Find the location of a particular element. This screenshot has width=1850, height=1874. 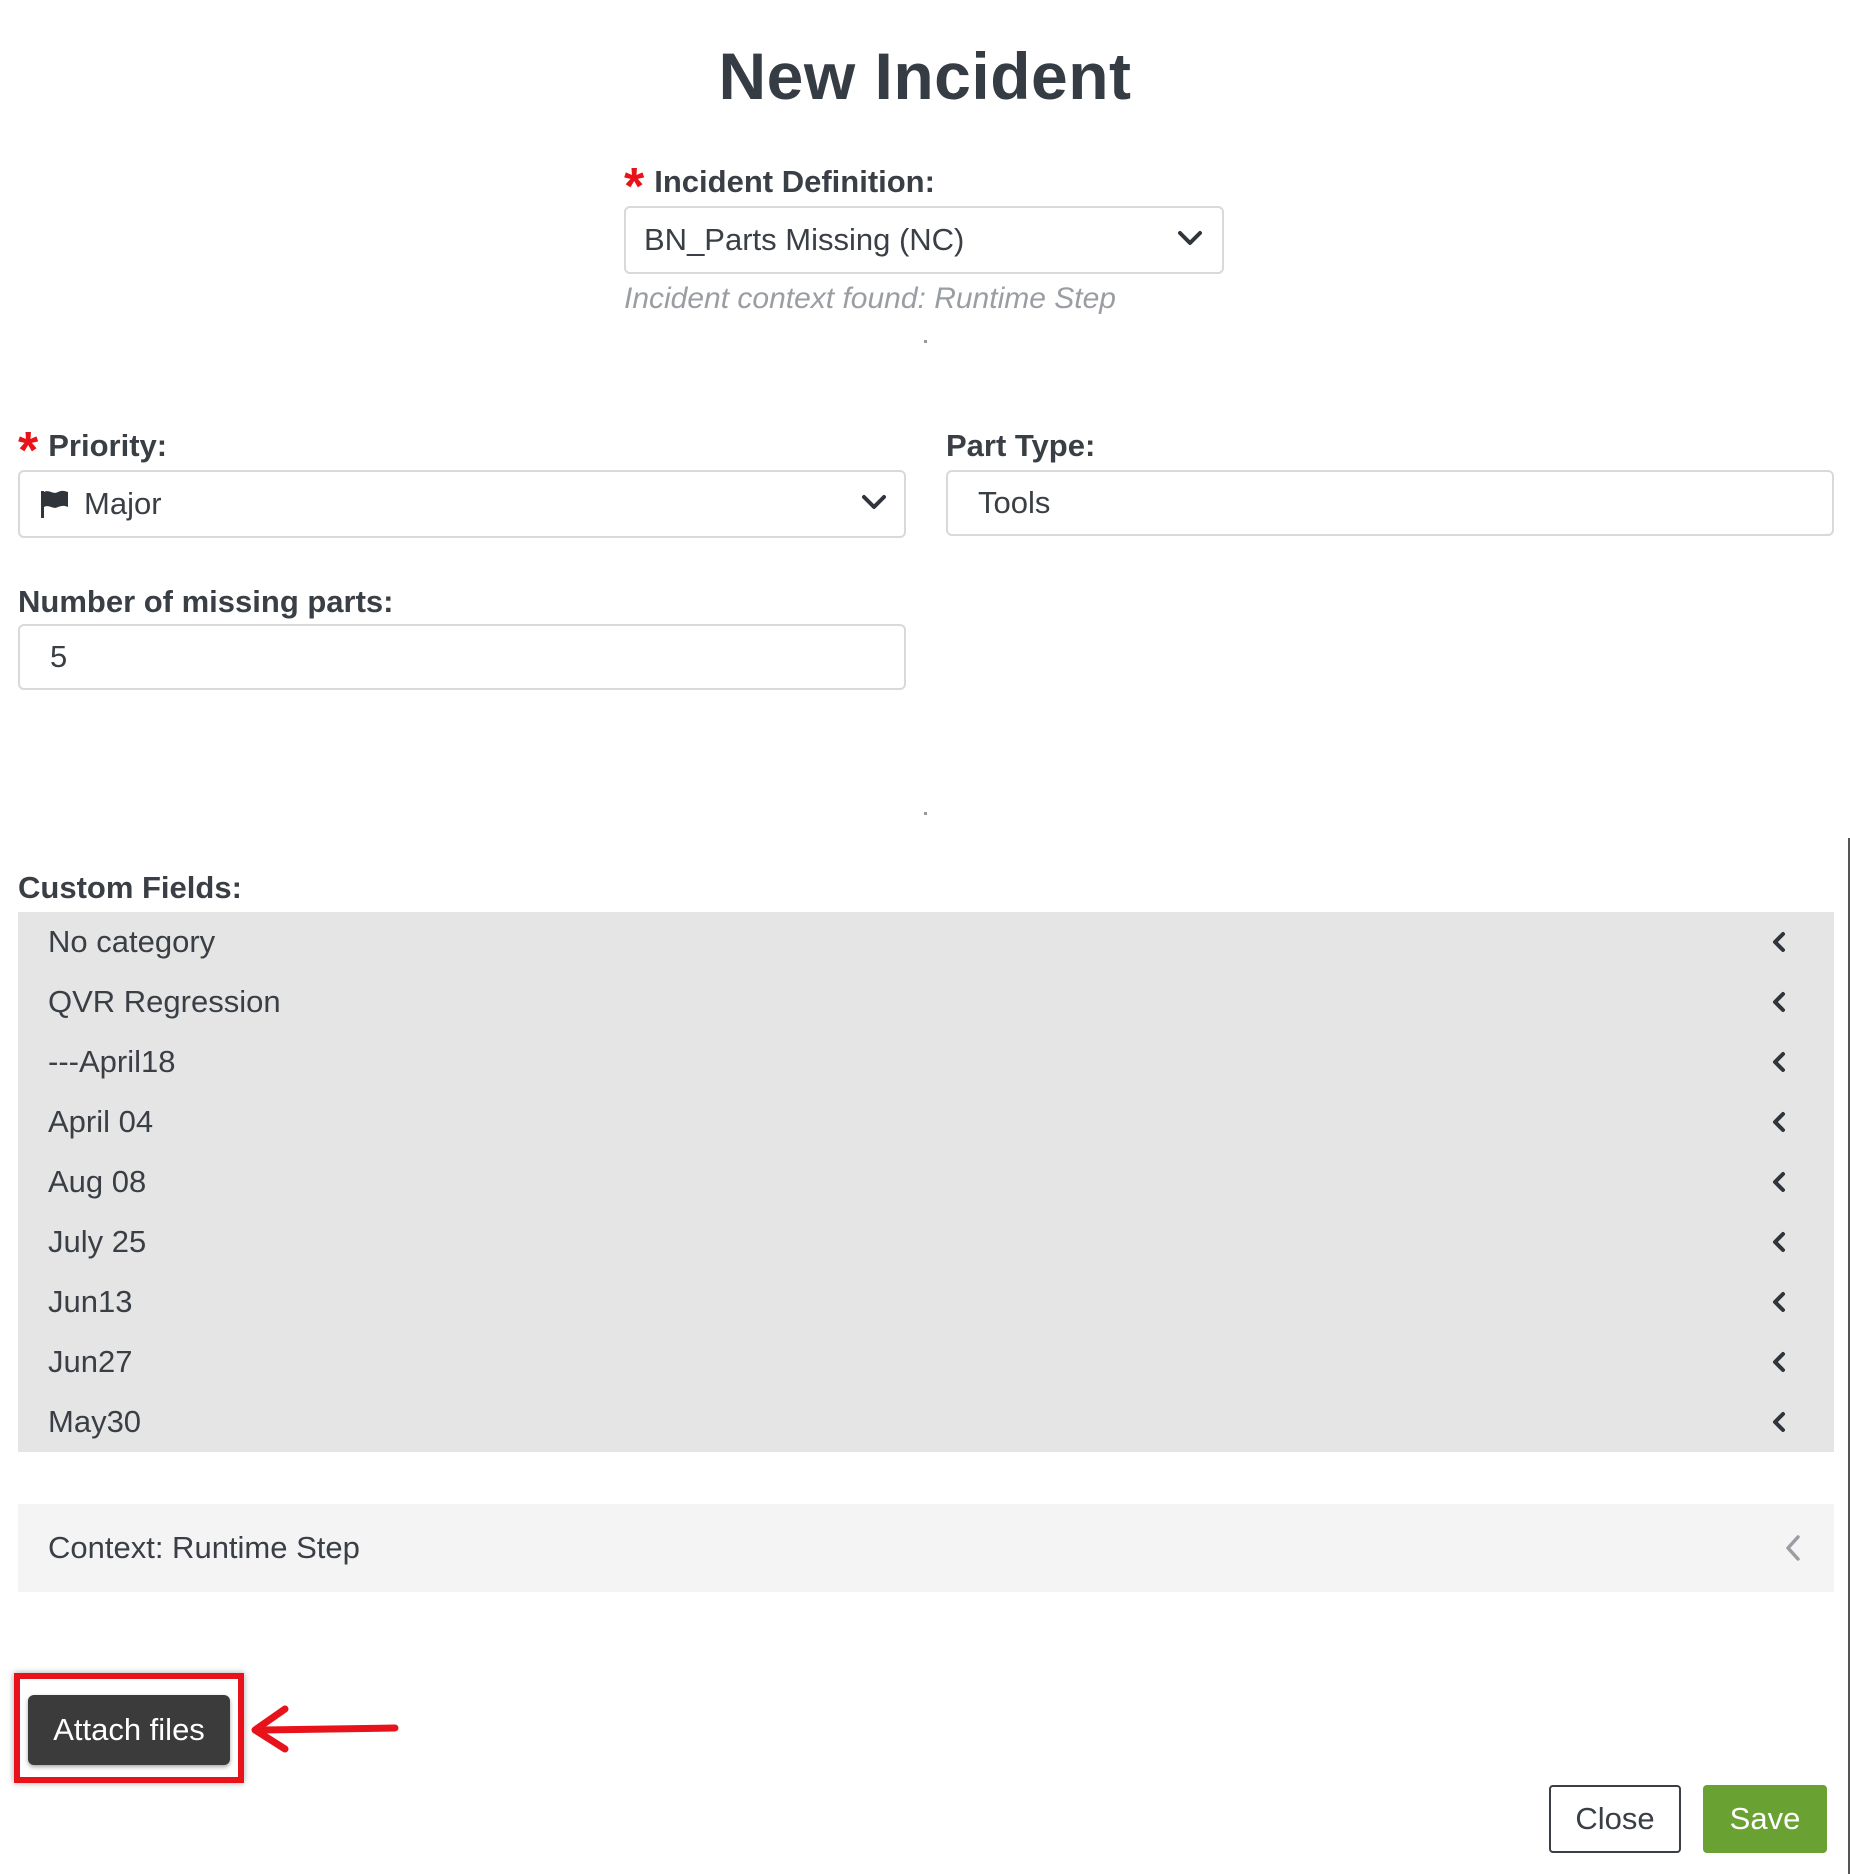

custom-field-category-row: May30 is located at coordinates (926, 1422).